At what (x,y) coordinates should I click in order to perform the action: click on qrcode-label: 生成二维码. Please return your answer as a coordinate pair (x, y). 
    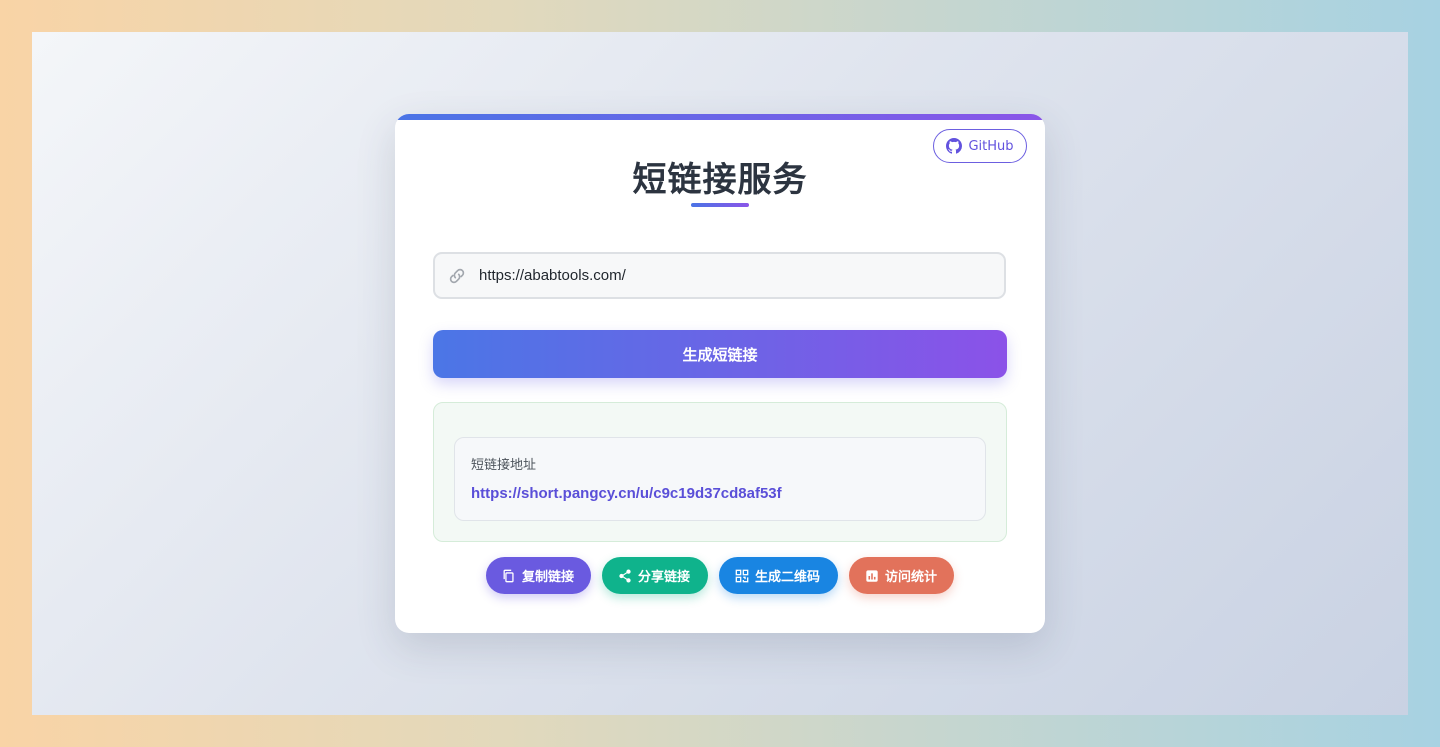
    Looking at the image, I should click on (788, 577).